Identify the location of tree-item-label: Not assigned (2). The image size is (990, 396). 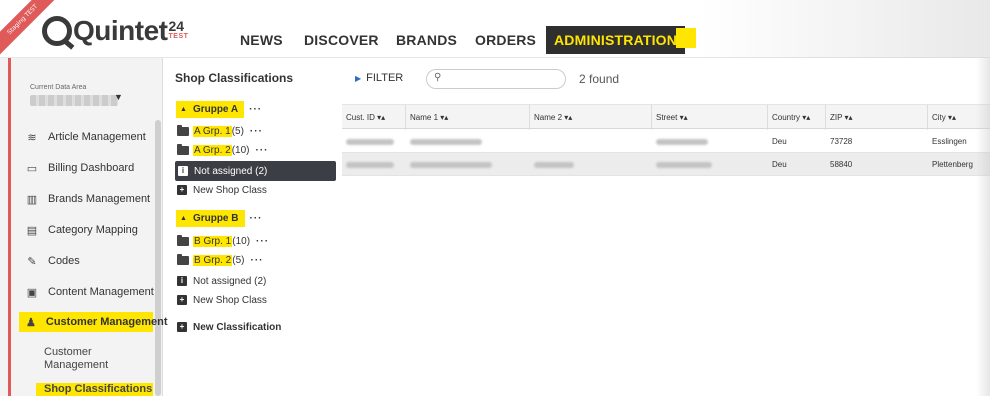
(230, 281).